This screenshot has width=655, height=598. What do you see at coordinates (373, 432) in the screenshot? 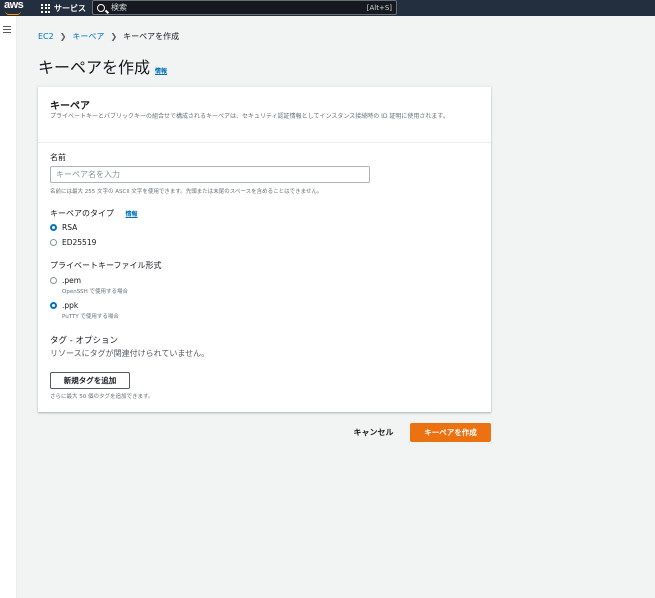
I see `cancel-button: キャンセル` at bounding box center [373, 432].